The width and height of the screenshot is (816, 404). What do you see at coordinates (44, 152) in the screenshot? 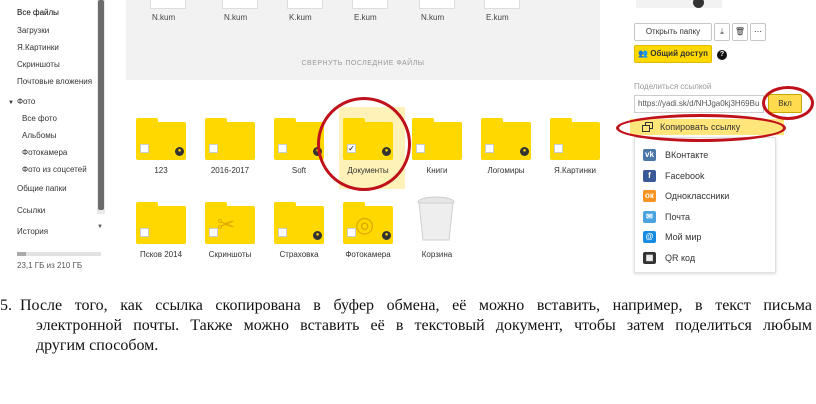
I see `sidebar-item: Фотокамера` at bounding box center [44, 152].